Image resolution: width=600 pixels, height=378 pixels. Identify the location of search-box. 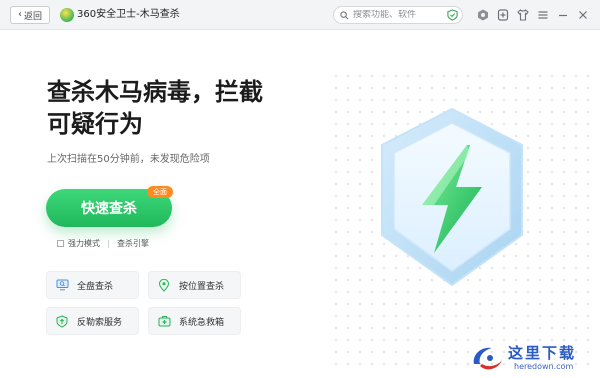
(398, 15).